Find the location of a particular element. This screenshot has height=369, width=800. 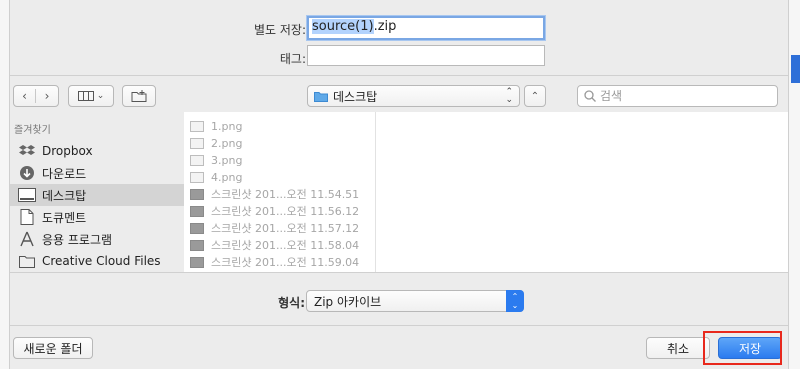

download-icon is located at coordinates (27, 173).